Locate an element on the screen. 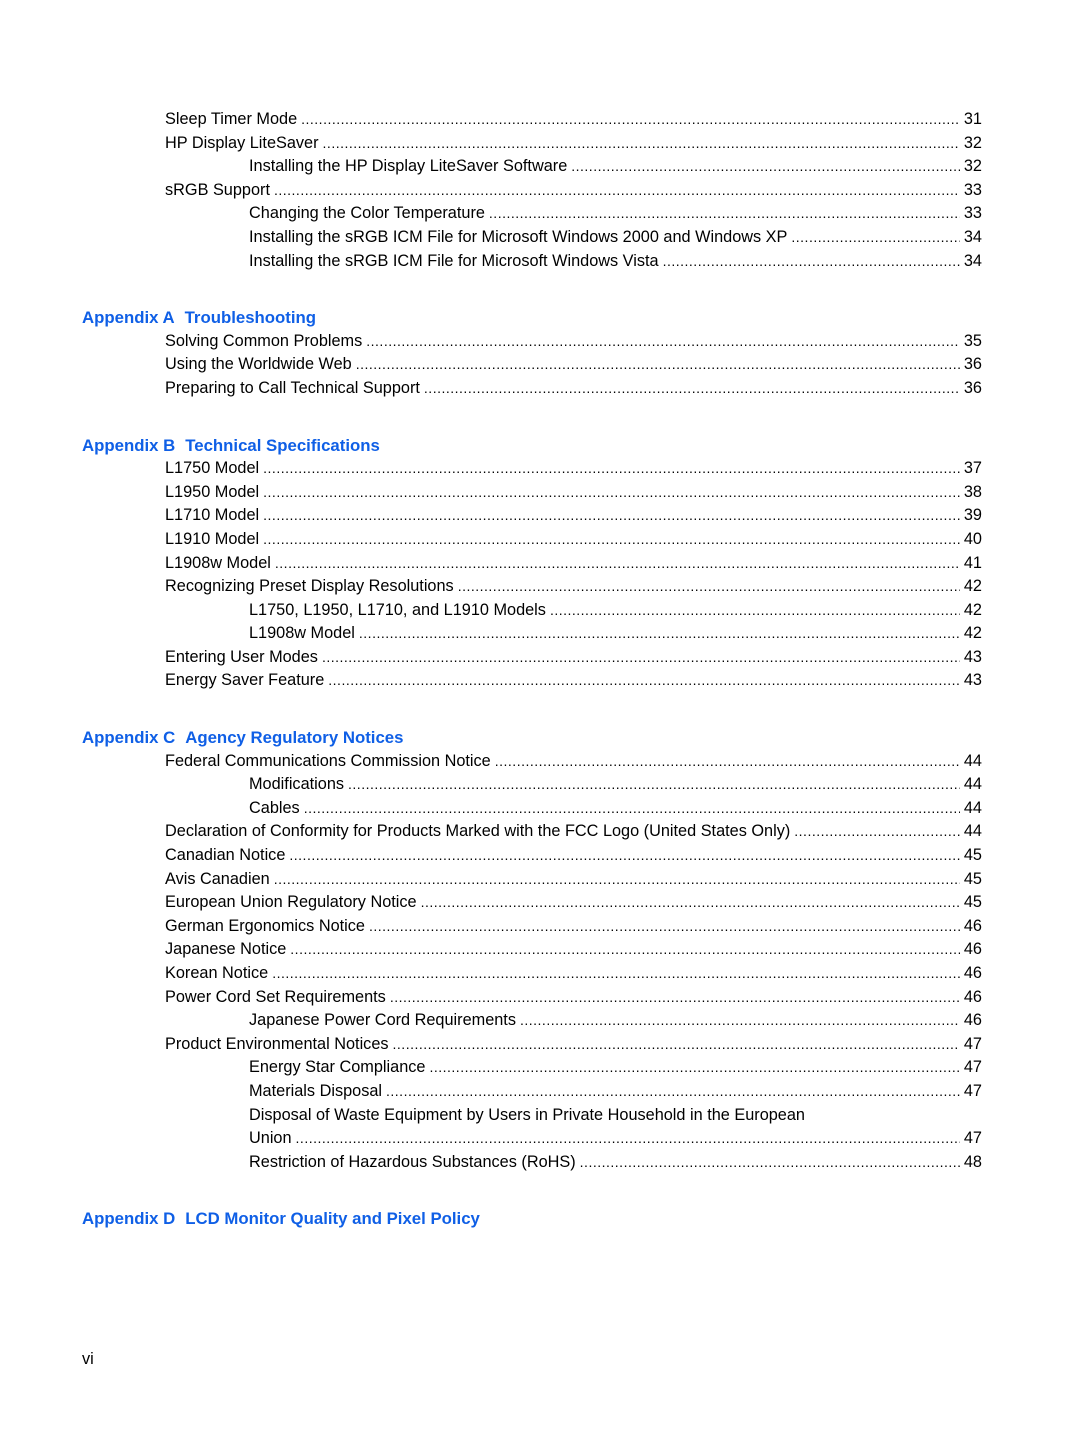 This screenshot has height=1437, width=1080. toc-entry-title: sRGB Support is located at coordinates (219, 190).